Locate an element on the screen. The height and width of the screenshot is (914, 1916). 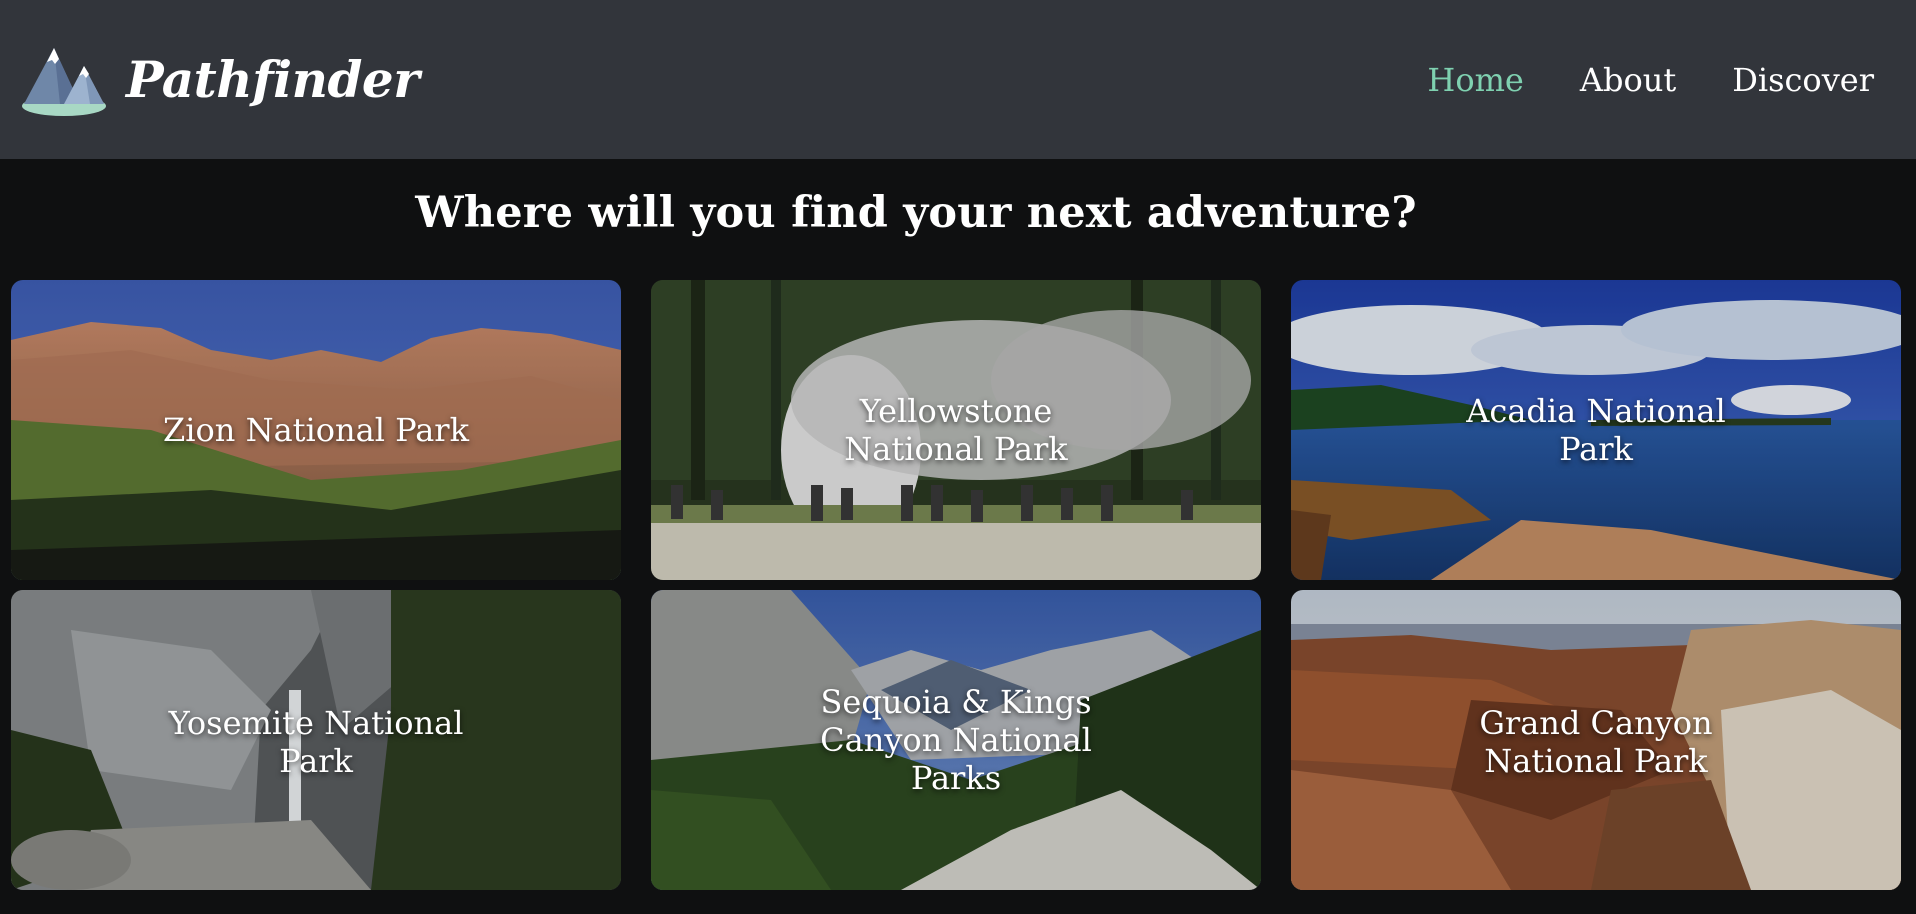
park-card-zion: Zion National Park is located at coordinates (316, 430).